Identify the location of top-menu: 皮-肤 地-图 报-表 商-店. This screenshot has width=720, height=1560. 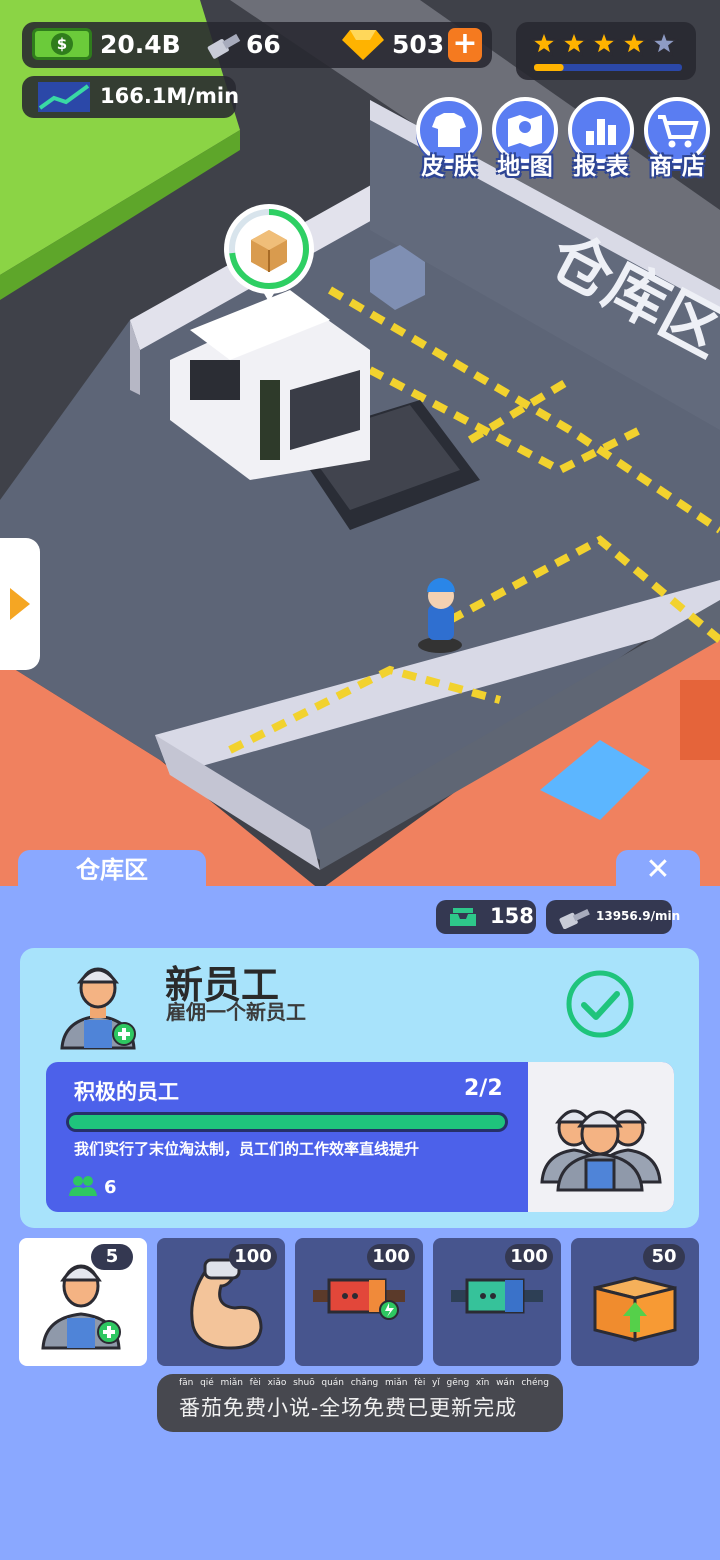
(560, 142).